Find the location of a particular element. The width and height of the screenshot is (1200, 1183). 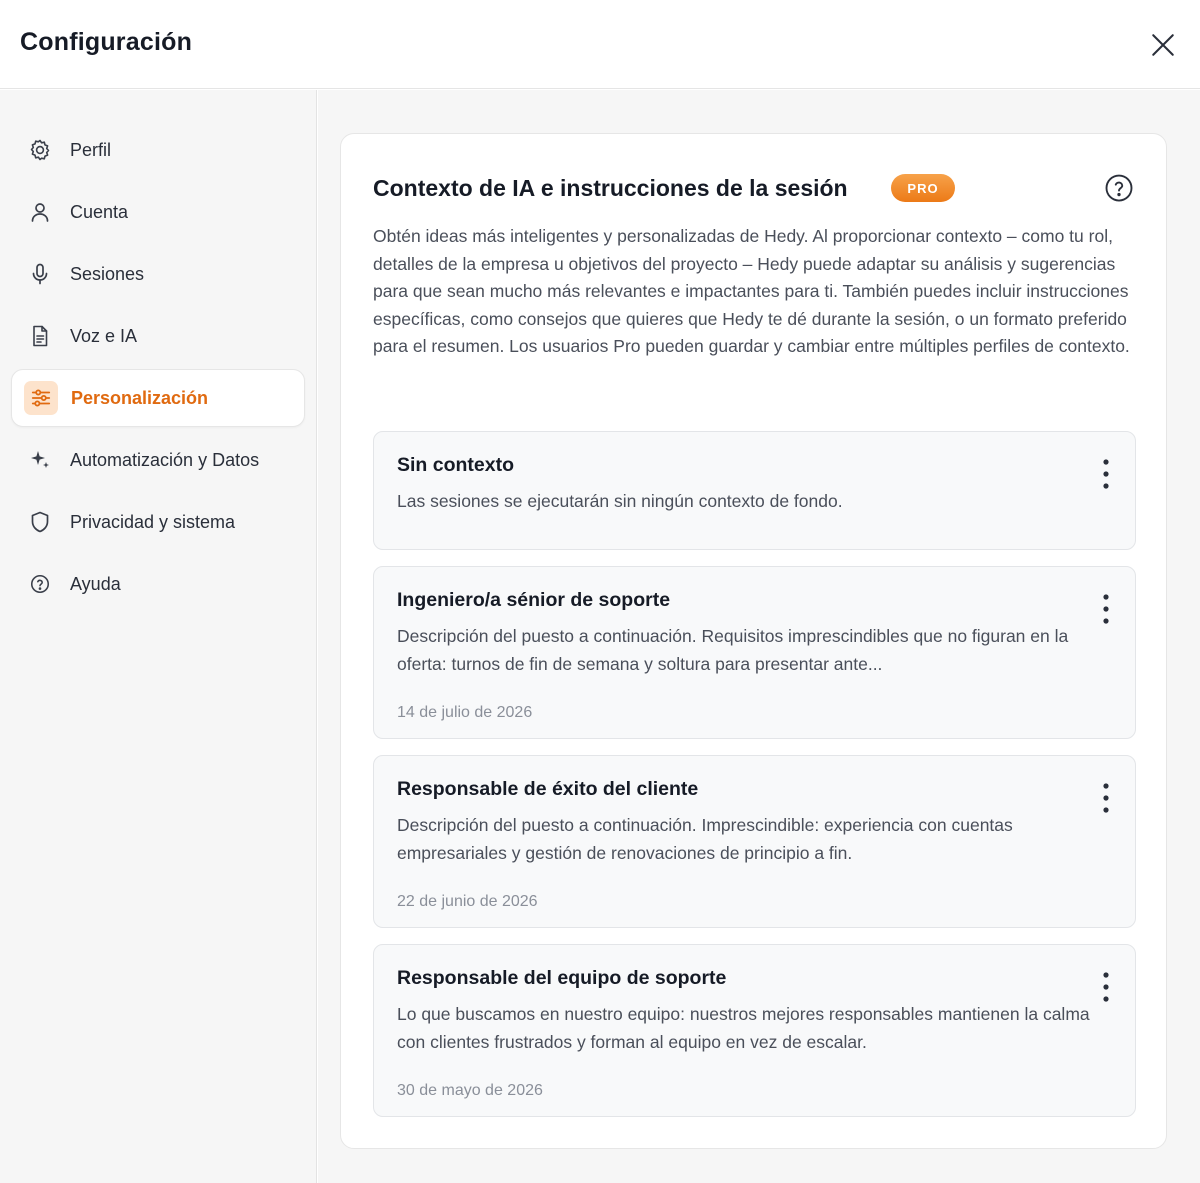

microphone-icon is located at coordinates (40, 274).